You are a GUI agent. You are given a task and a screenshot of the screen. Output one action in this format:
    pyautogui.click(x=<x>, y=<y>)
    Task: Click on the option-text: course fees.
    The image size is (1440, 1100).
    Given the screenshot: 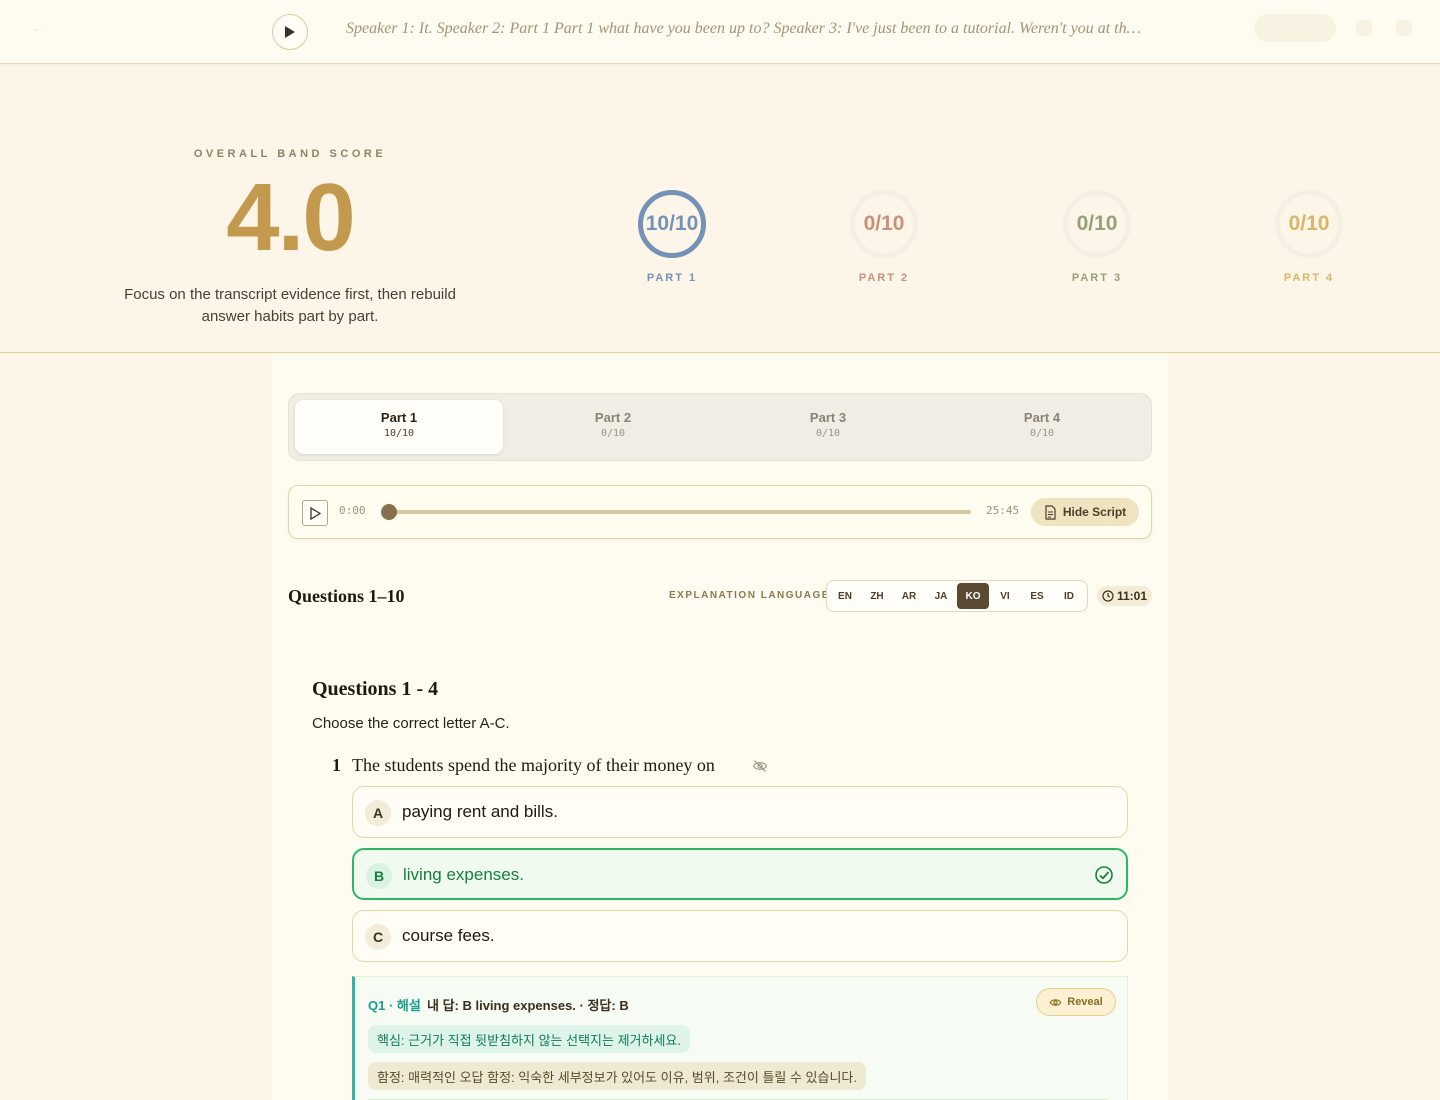 What is the action you would take?
    pyautogui.click(x=448, y=935)
    